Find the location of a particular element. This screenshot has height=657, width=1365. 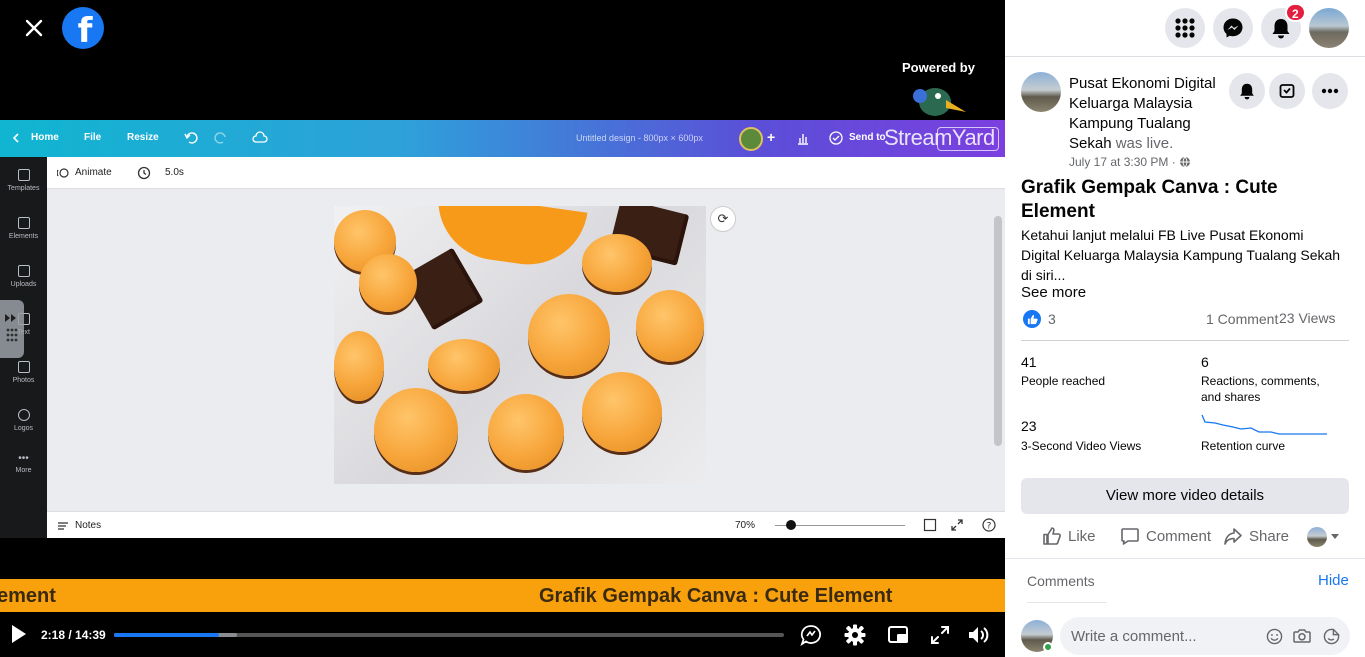

close-icon is located at coordinates (34, 28).